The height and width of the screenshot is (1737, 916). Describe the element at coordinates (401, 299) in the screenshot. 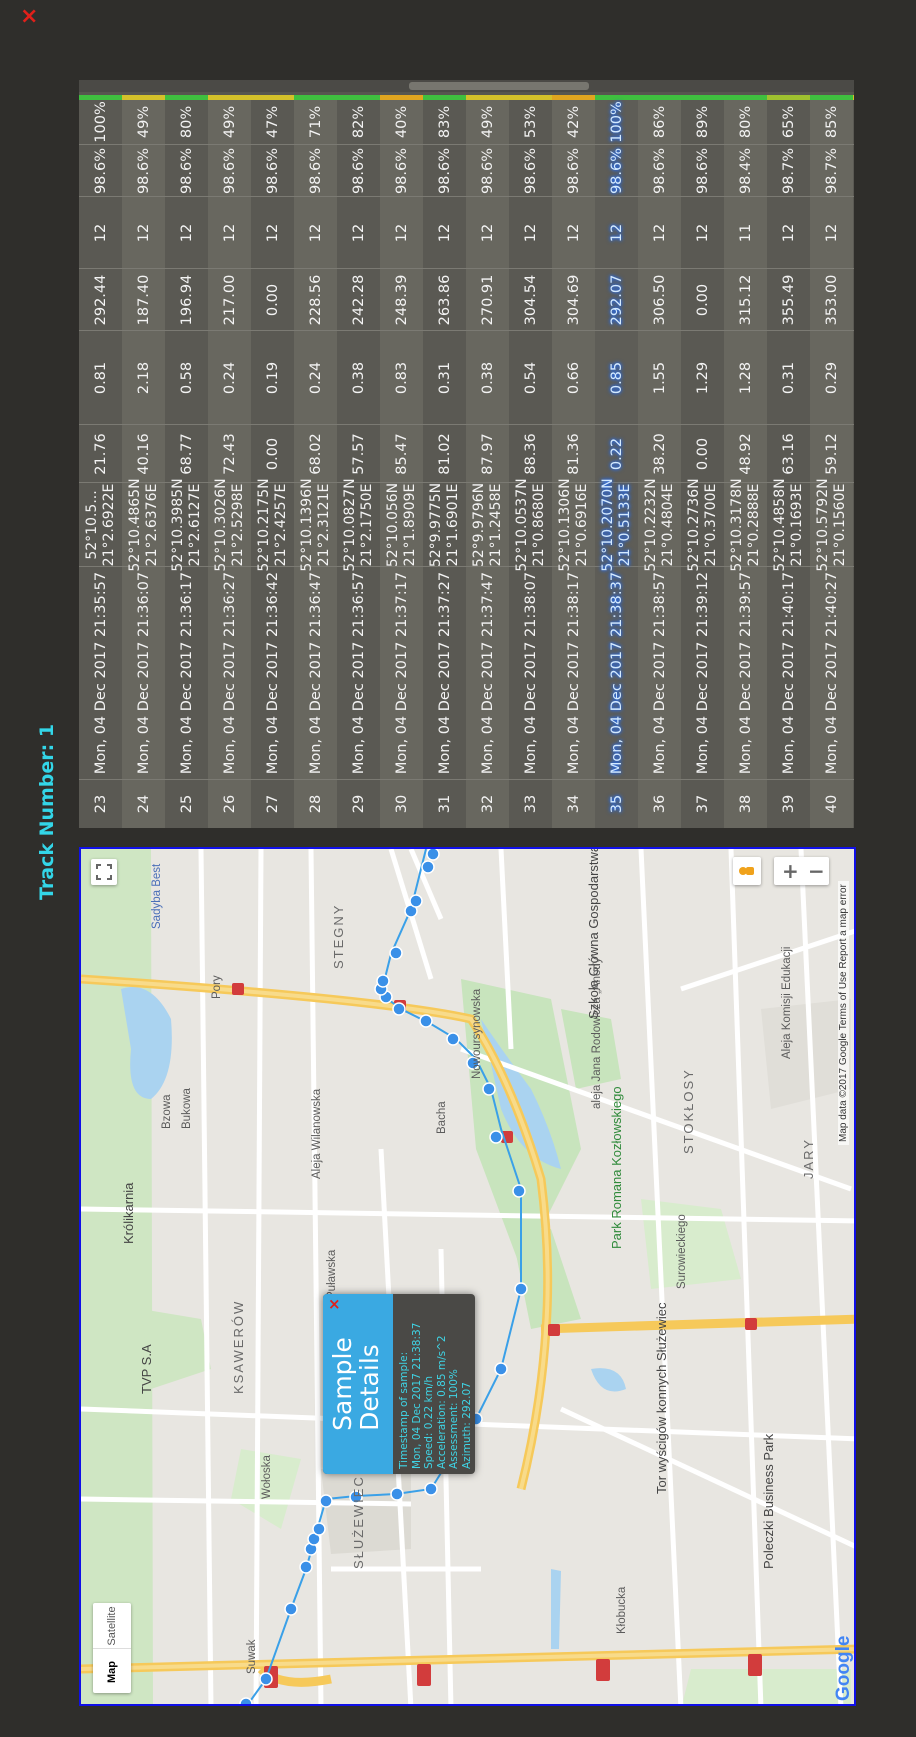

I see `azimuth-text: 248.39` at that location.